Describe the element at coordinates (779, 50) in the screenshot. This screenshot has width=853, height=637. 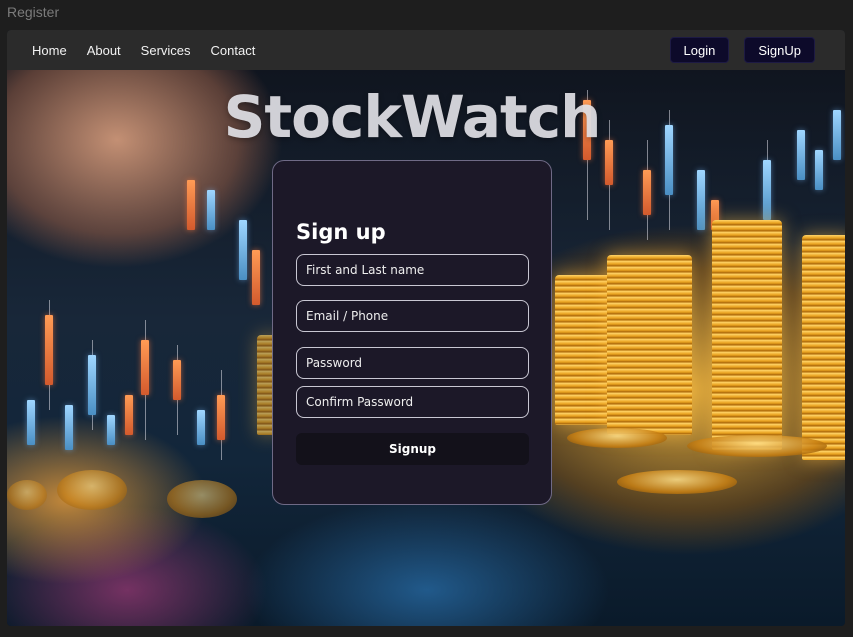
I see `nav-signup-button: SignUp` at that location.